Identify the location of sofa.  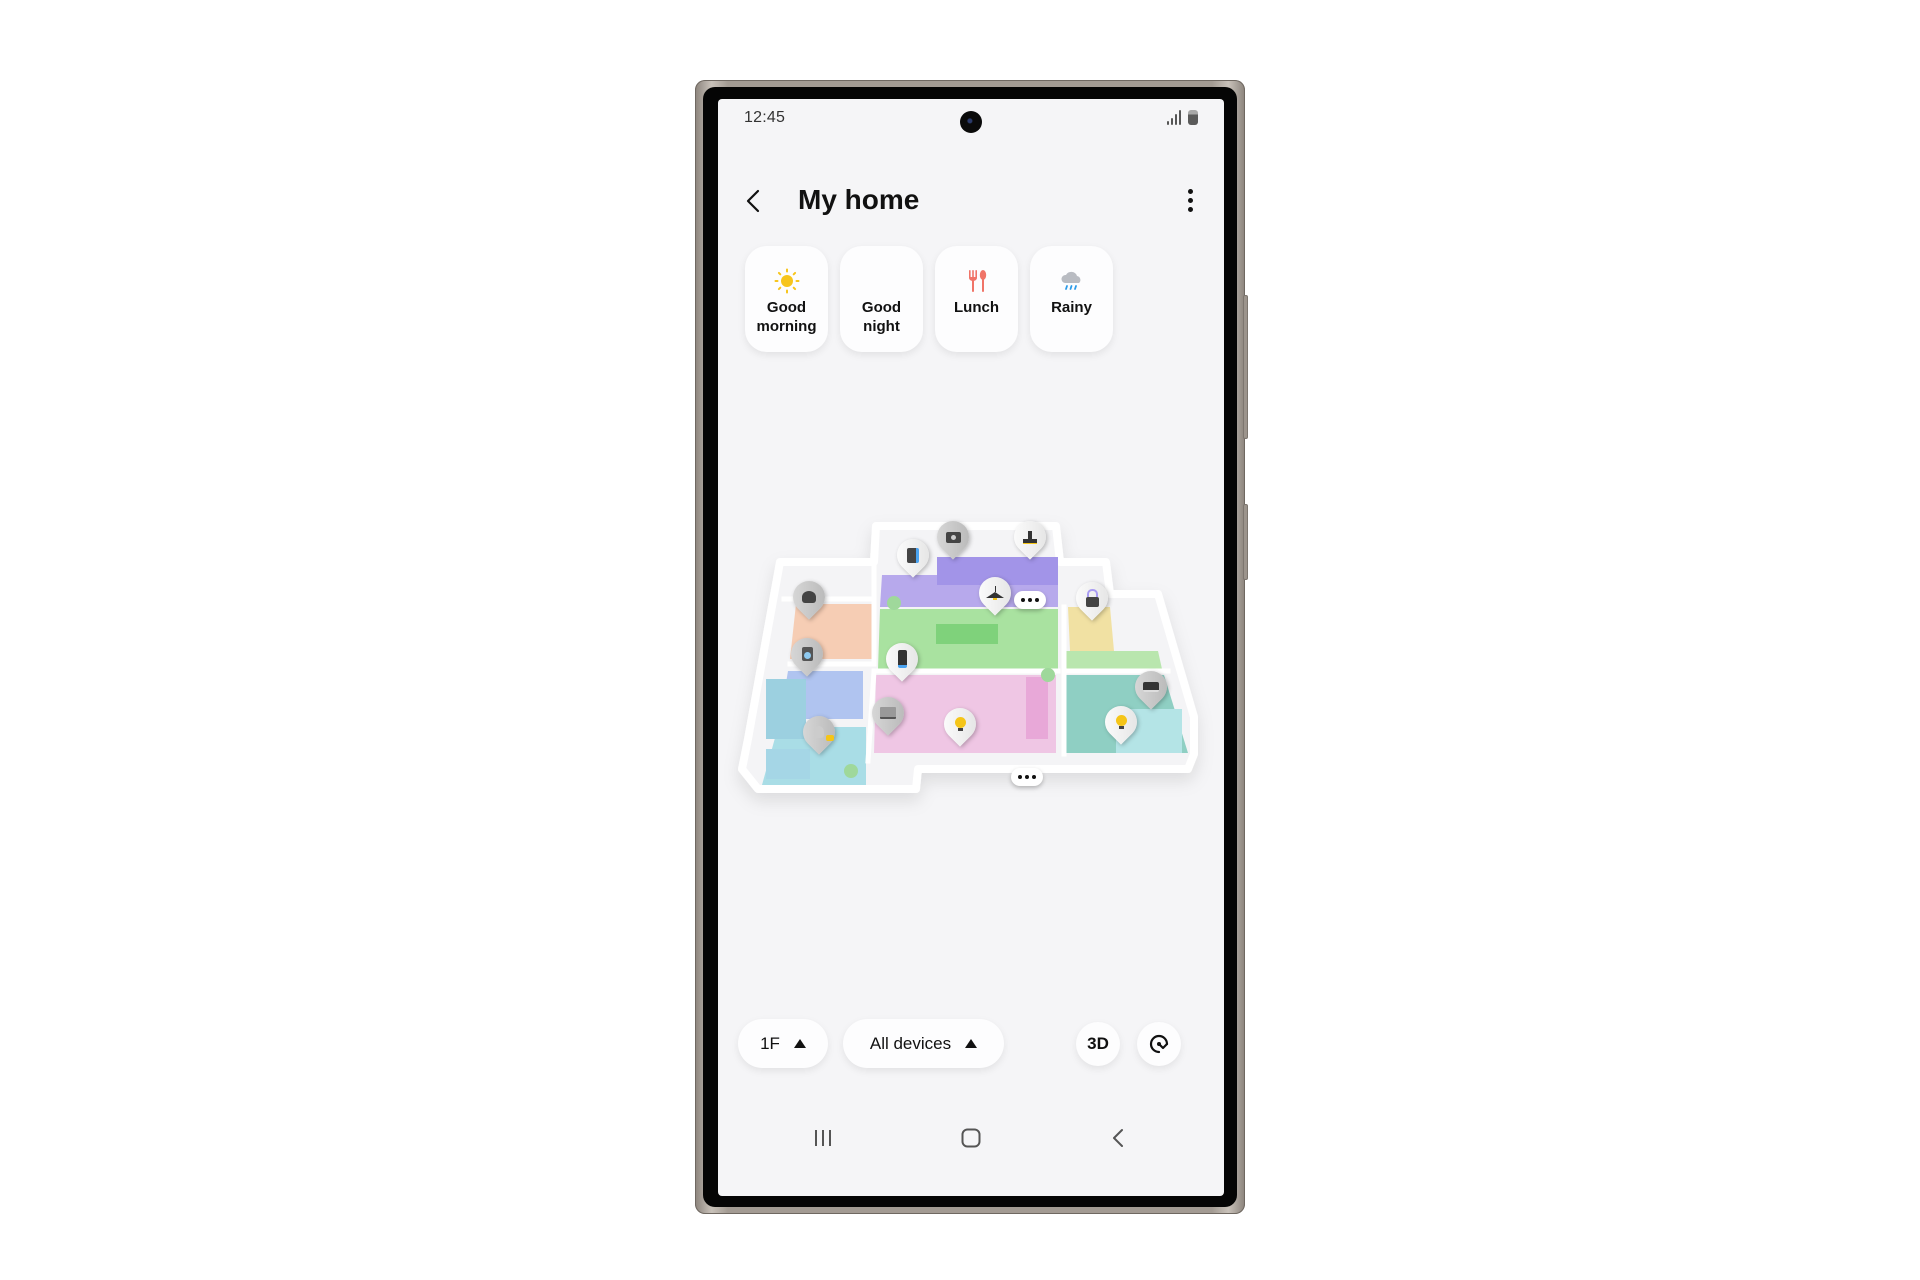
(1037, 708).